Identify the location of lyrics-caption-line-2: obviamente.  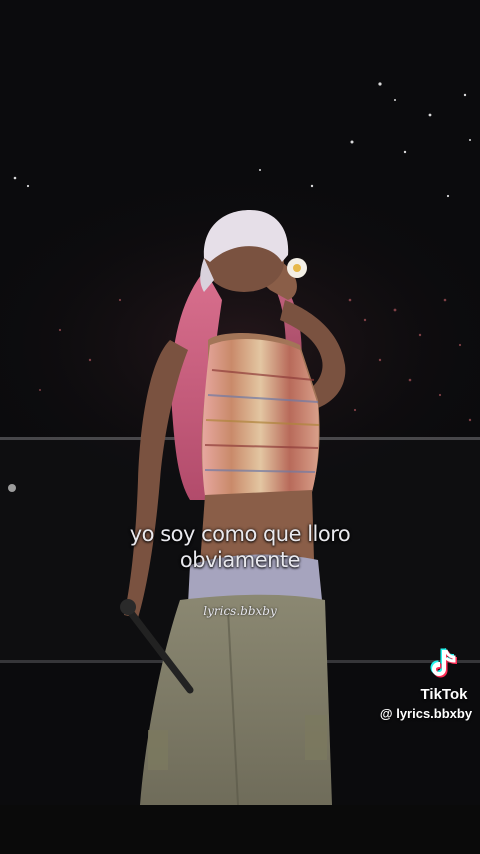
(240, 560).